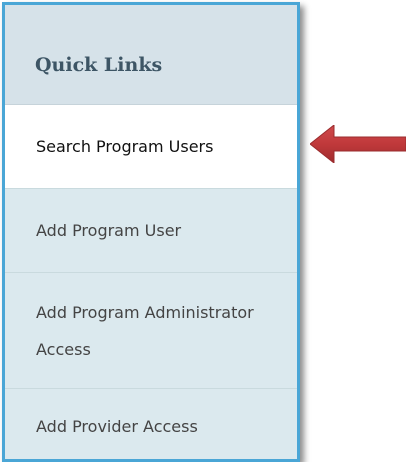 This screenshot has width=411, height=462. I want to click on quick-link-add-provider-access: Add Provider Access, so click(151, 424).